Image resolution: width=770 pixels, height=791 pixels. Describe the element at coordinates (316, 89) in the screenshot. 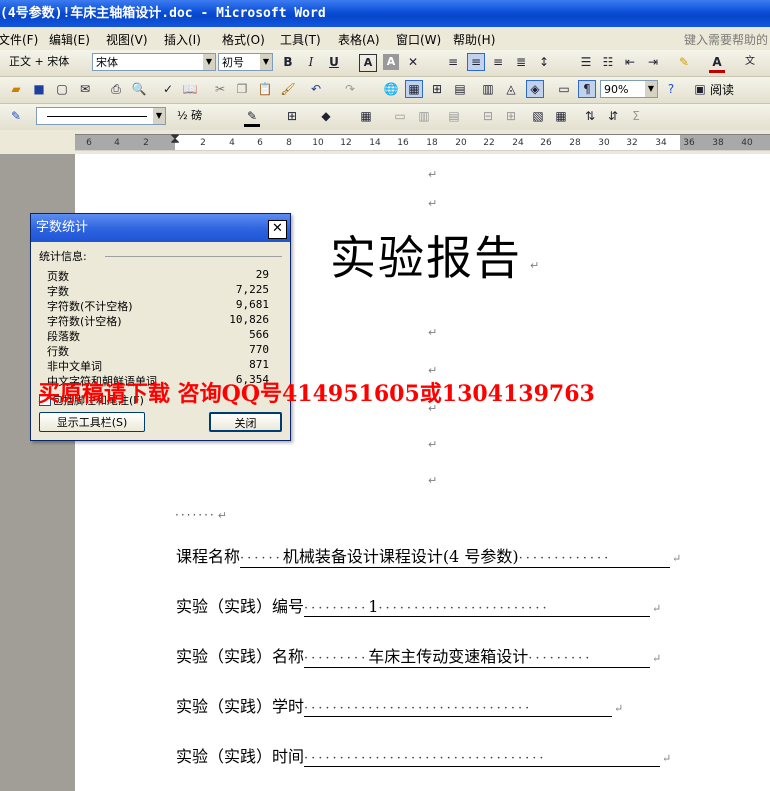

I see `undo-icon: ↶` at that location.